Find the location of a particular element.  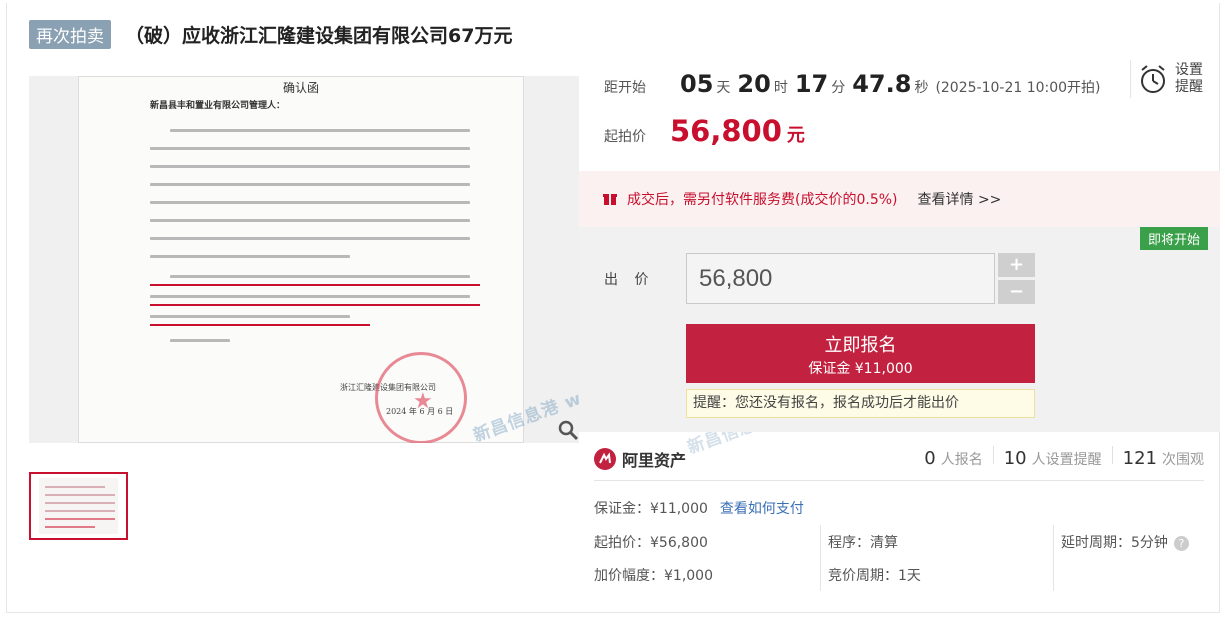

countdown-seconds-unit: 秒 is located at coordinates (921, 88).